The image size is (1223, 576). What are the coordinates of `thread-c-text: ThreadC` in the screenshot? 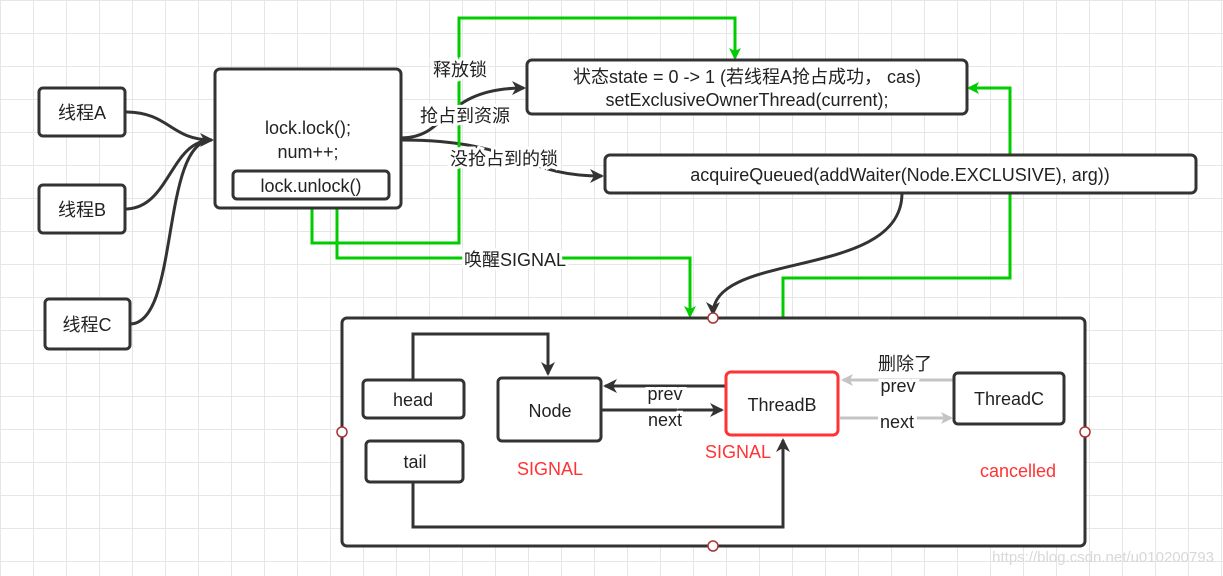 It's located at (1009, 399).